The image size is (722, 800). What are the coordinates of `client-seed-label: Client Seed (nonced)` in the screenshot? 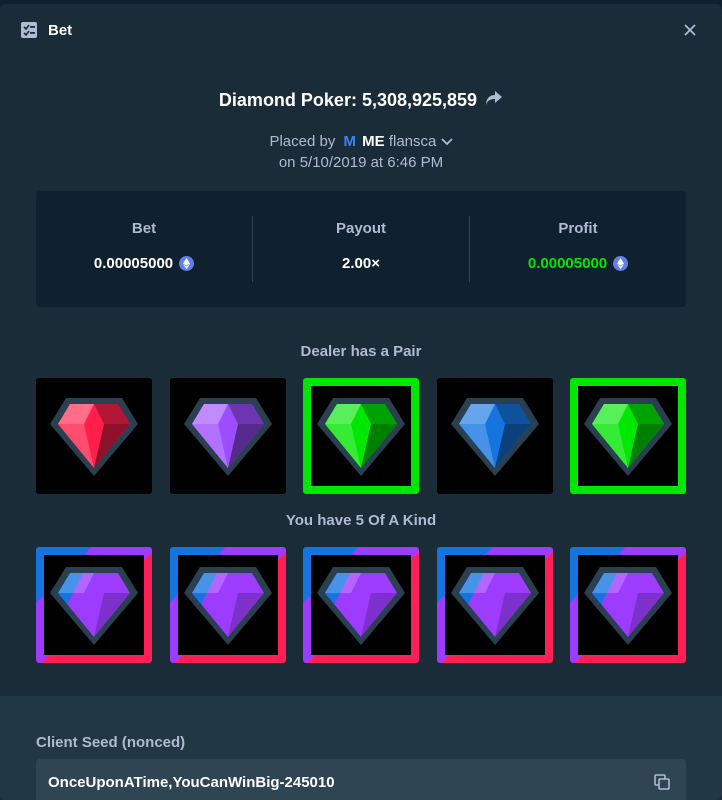 It's located at (111, 742).